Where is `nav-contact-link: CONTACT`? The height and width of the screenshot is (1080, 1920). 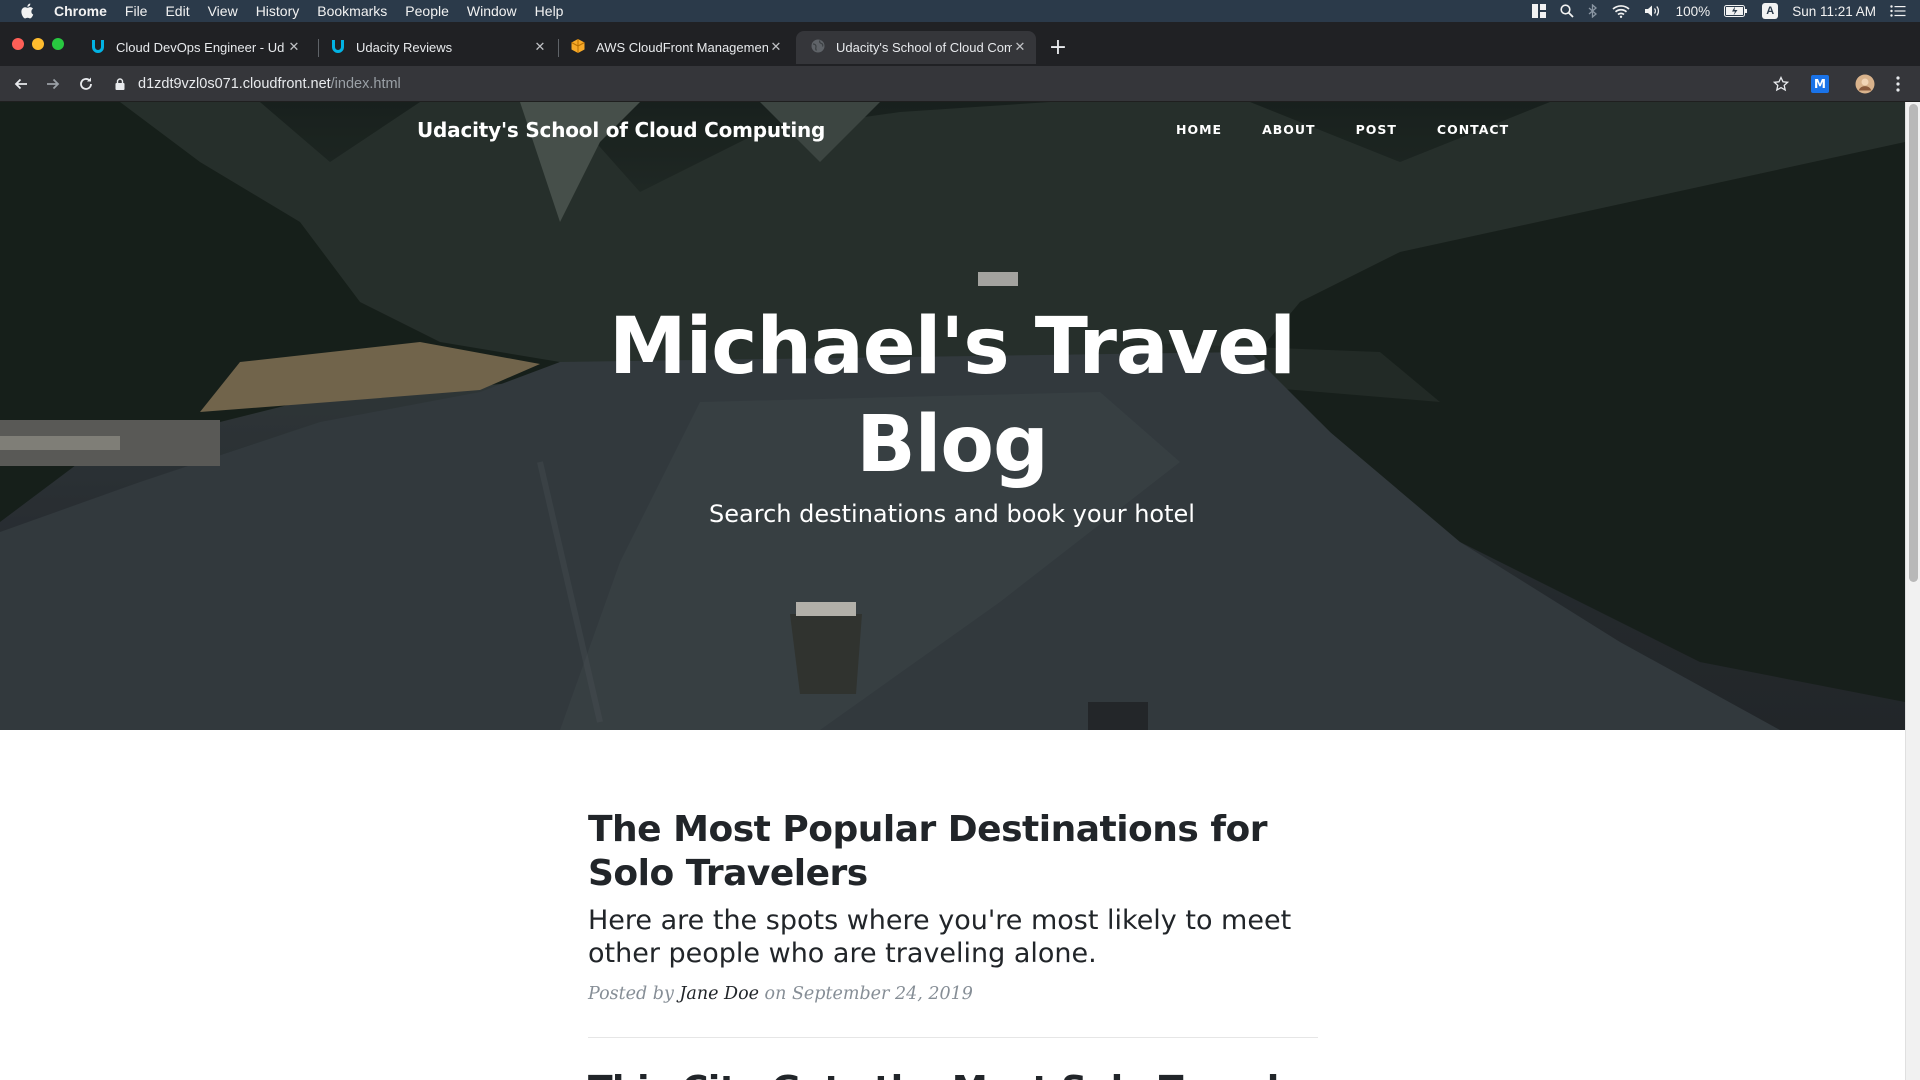 nav-contact-link: CONTACT is located at coordinates (1473, 129).